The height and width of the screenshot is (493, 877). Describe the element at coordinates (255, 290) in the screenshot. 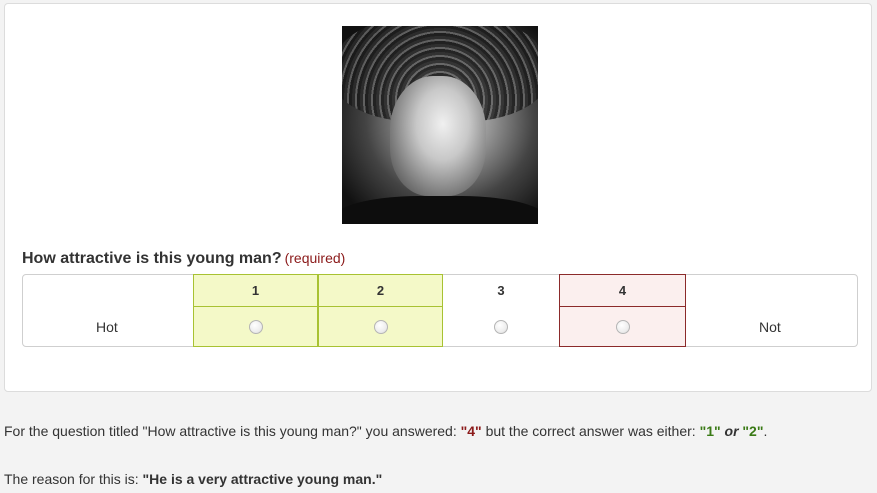

I see `option-header-1: 1` at that location.